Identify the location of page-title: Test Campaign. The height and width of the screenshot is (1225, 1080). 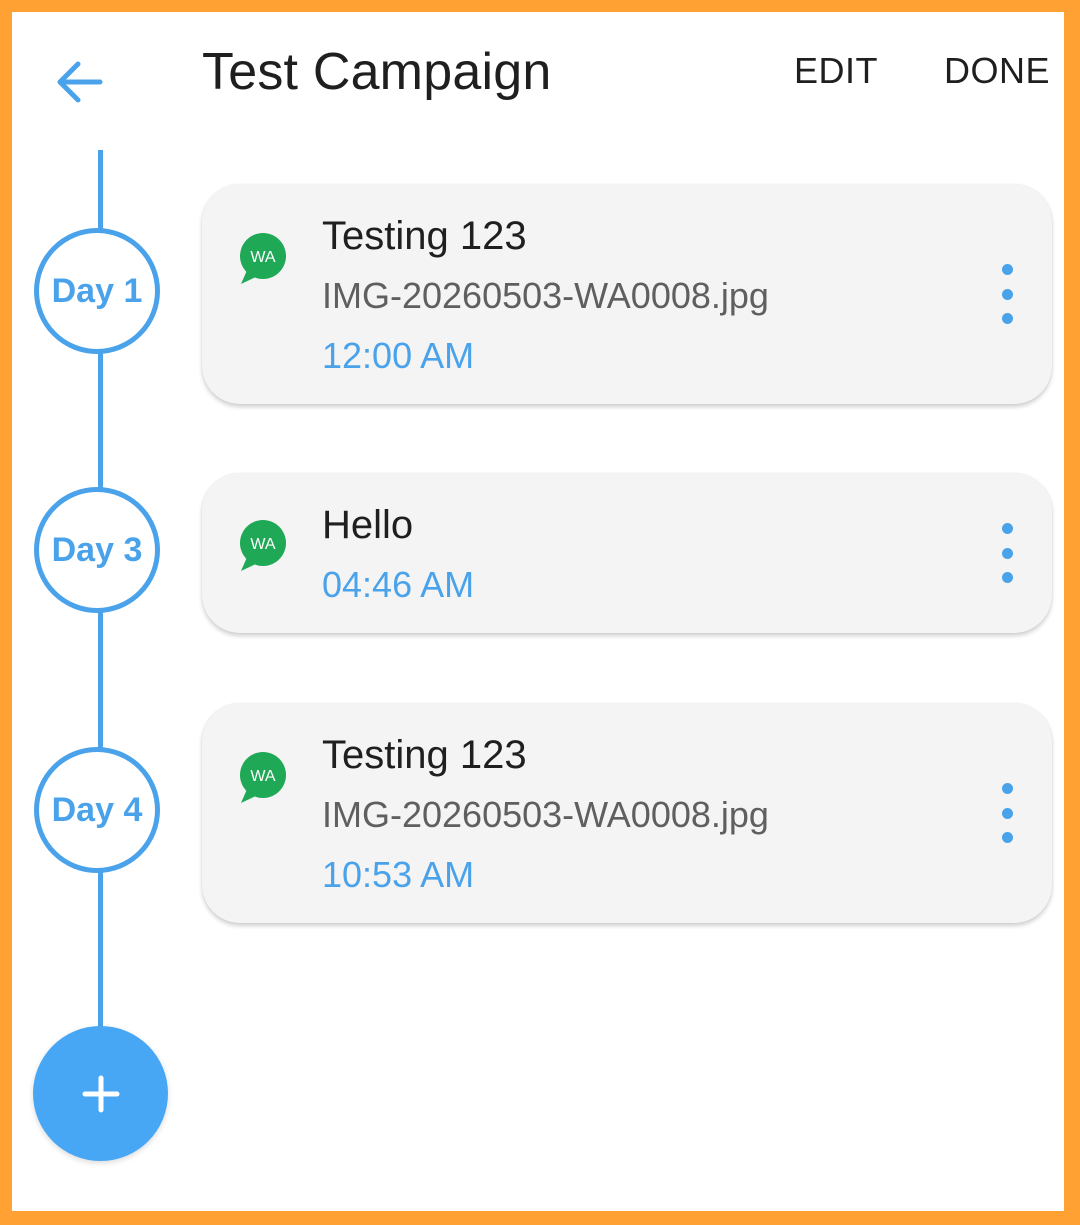
(377, 72).